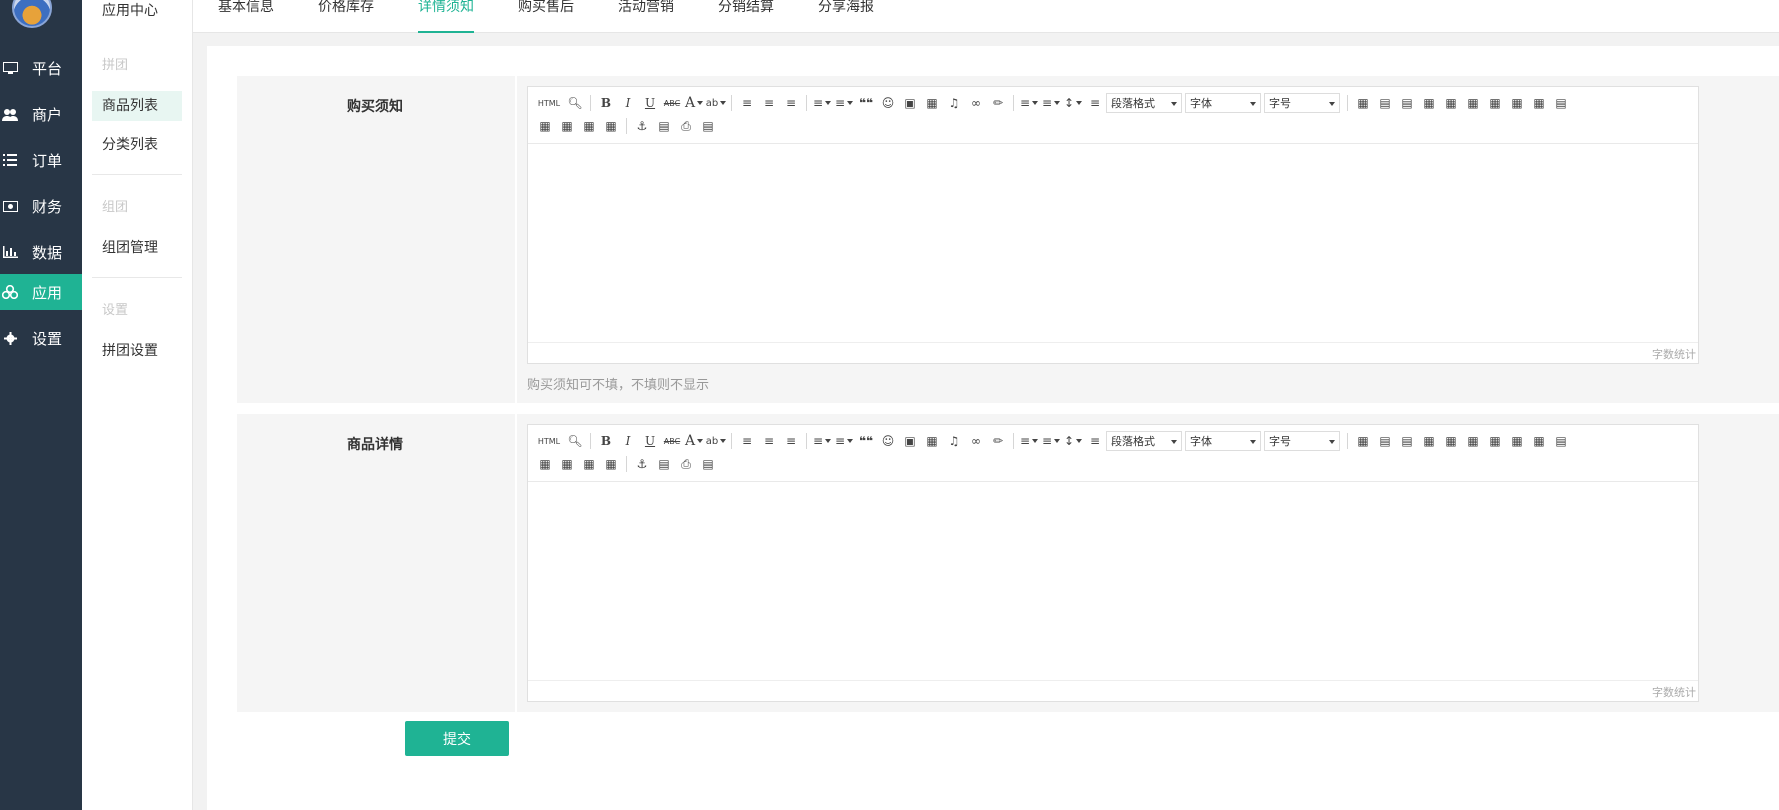 The width and height of the screenshot is (1779, 810). Describe the element at coordinates (1429, 103) in the screenshot. I see `insert-row-icon: ▦` at that location.